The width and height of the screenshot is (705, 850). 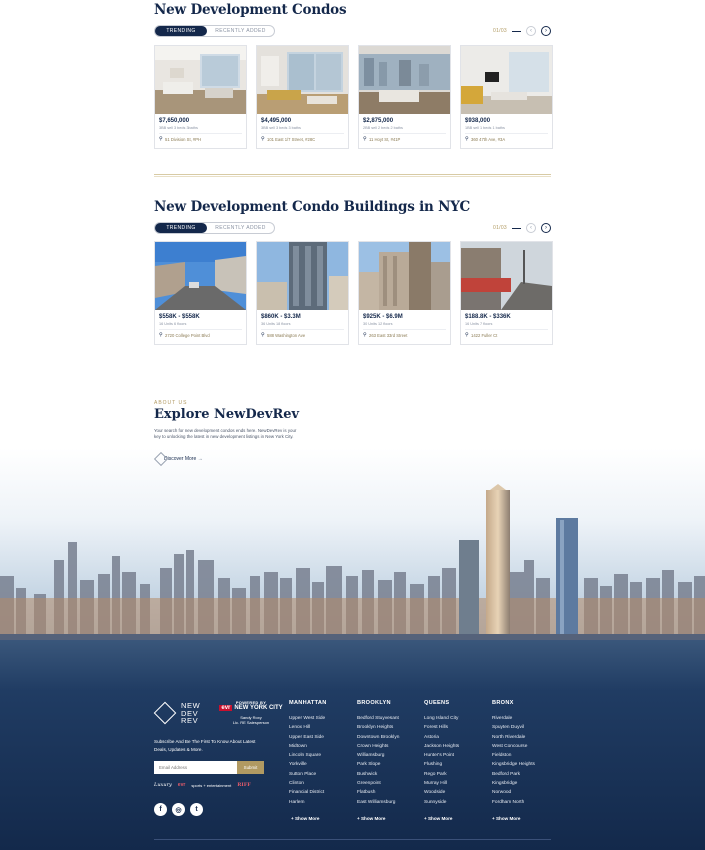 What do you see at coordinates (438, 818) in the screenshot?
I see `show-more-queens: + Show More` at bounding box center [438, 818].